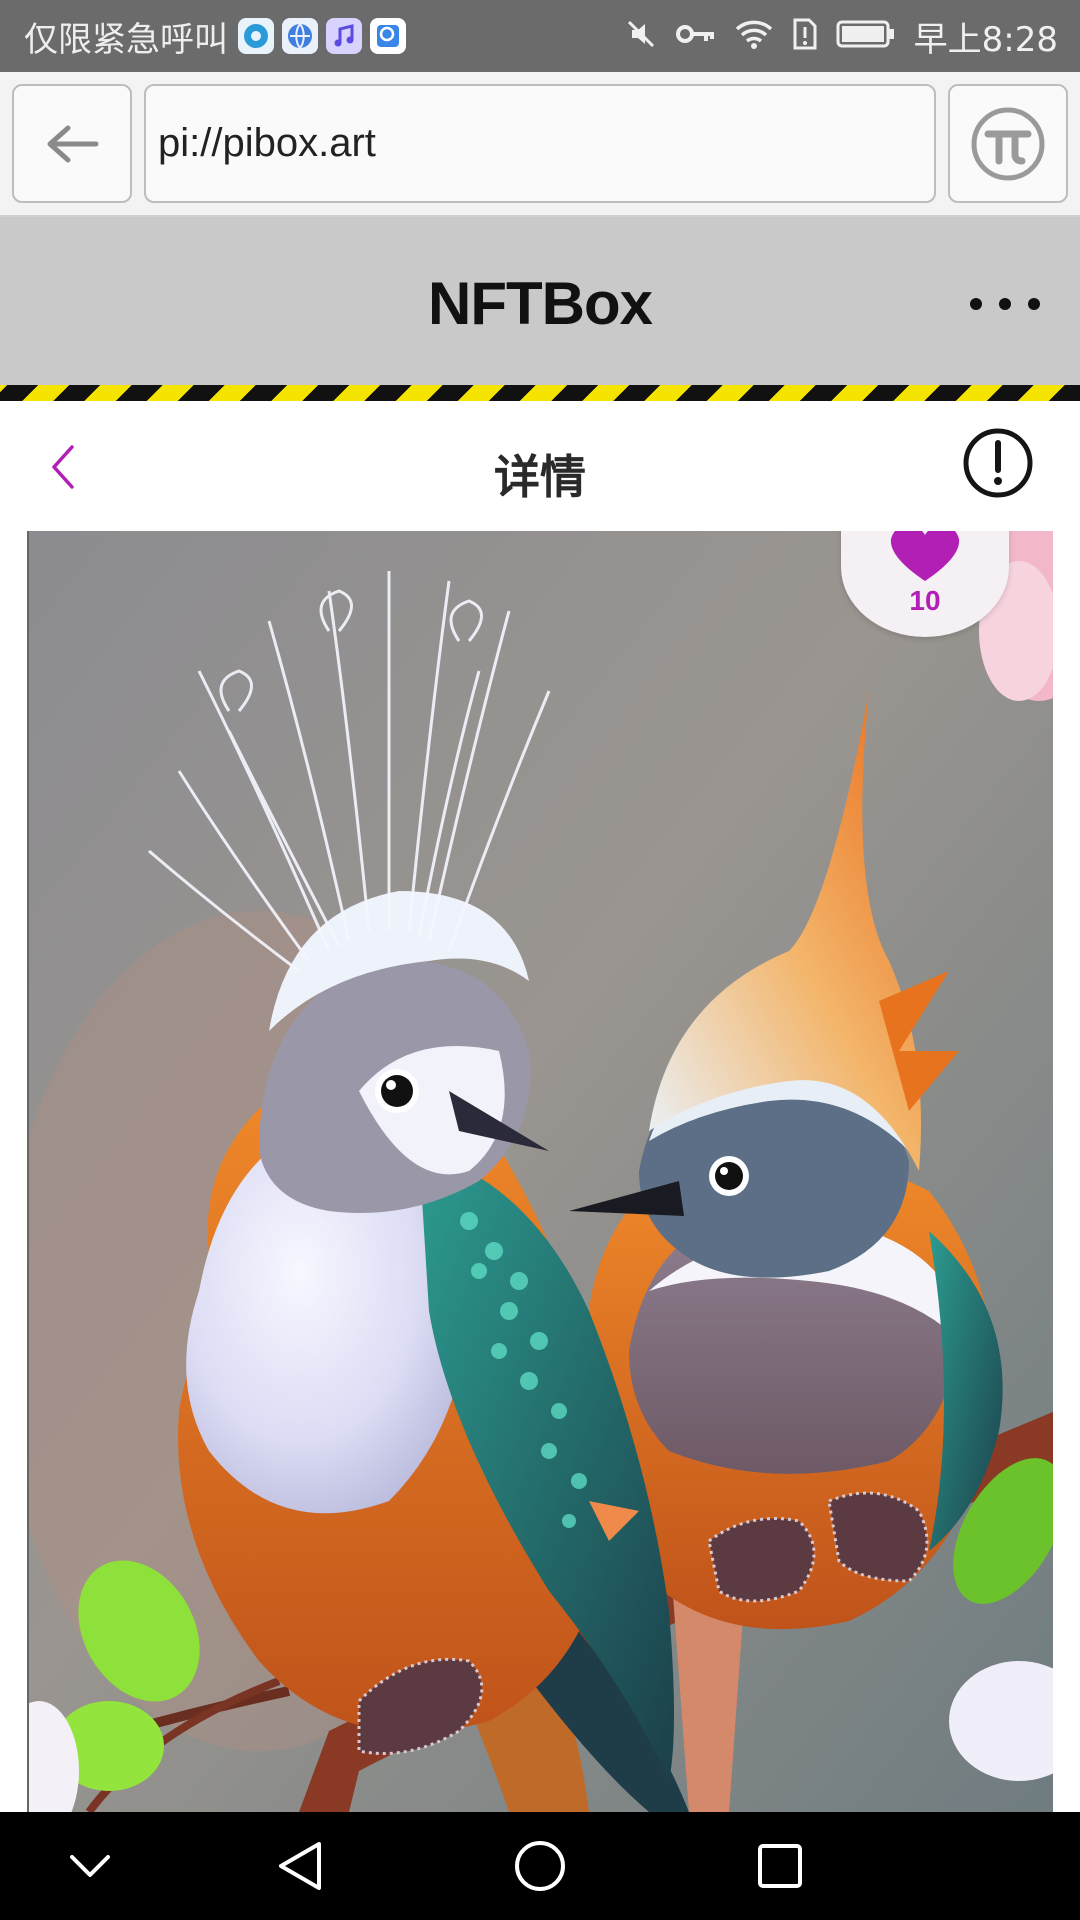 This screenshot has width=1080, height=1920. I want to click on back-triangle-icon, so click(300, 1866).